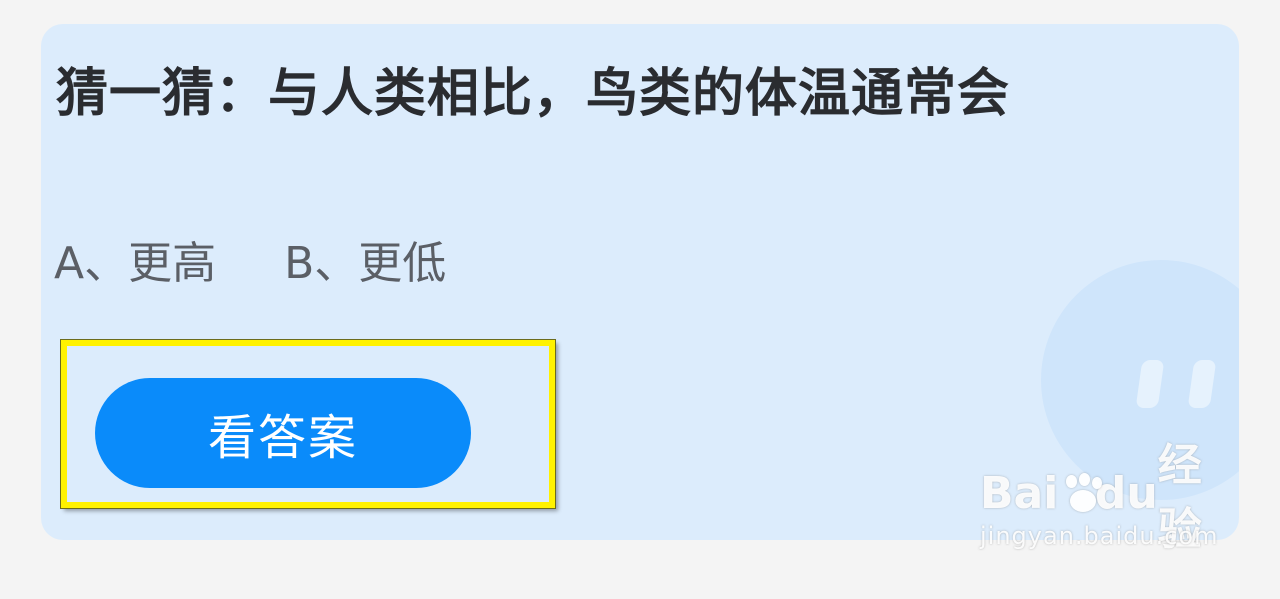 The image size is (1280, 599). What do you see at coordinates (365, 263) in the screenshot?
I see `option-b: B、更低` at bounding box center [365, 263].